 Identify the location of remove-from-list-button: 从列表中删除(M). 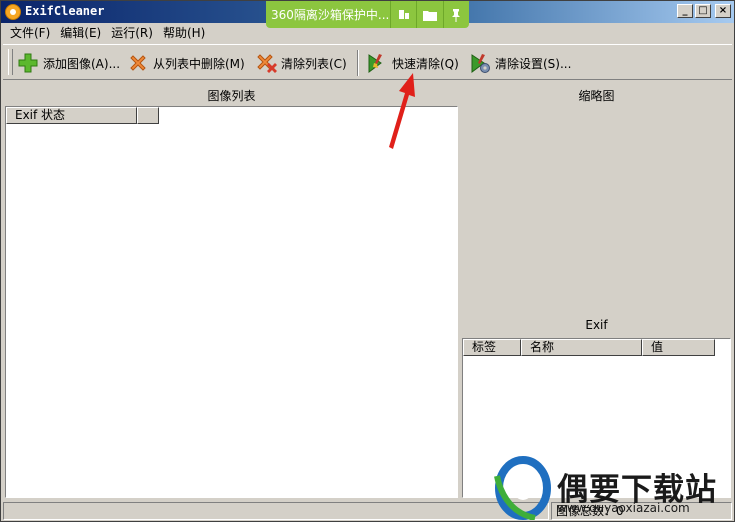
(186, 63).